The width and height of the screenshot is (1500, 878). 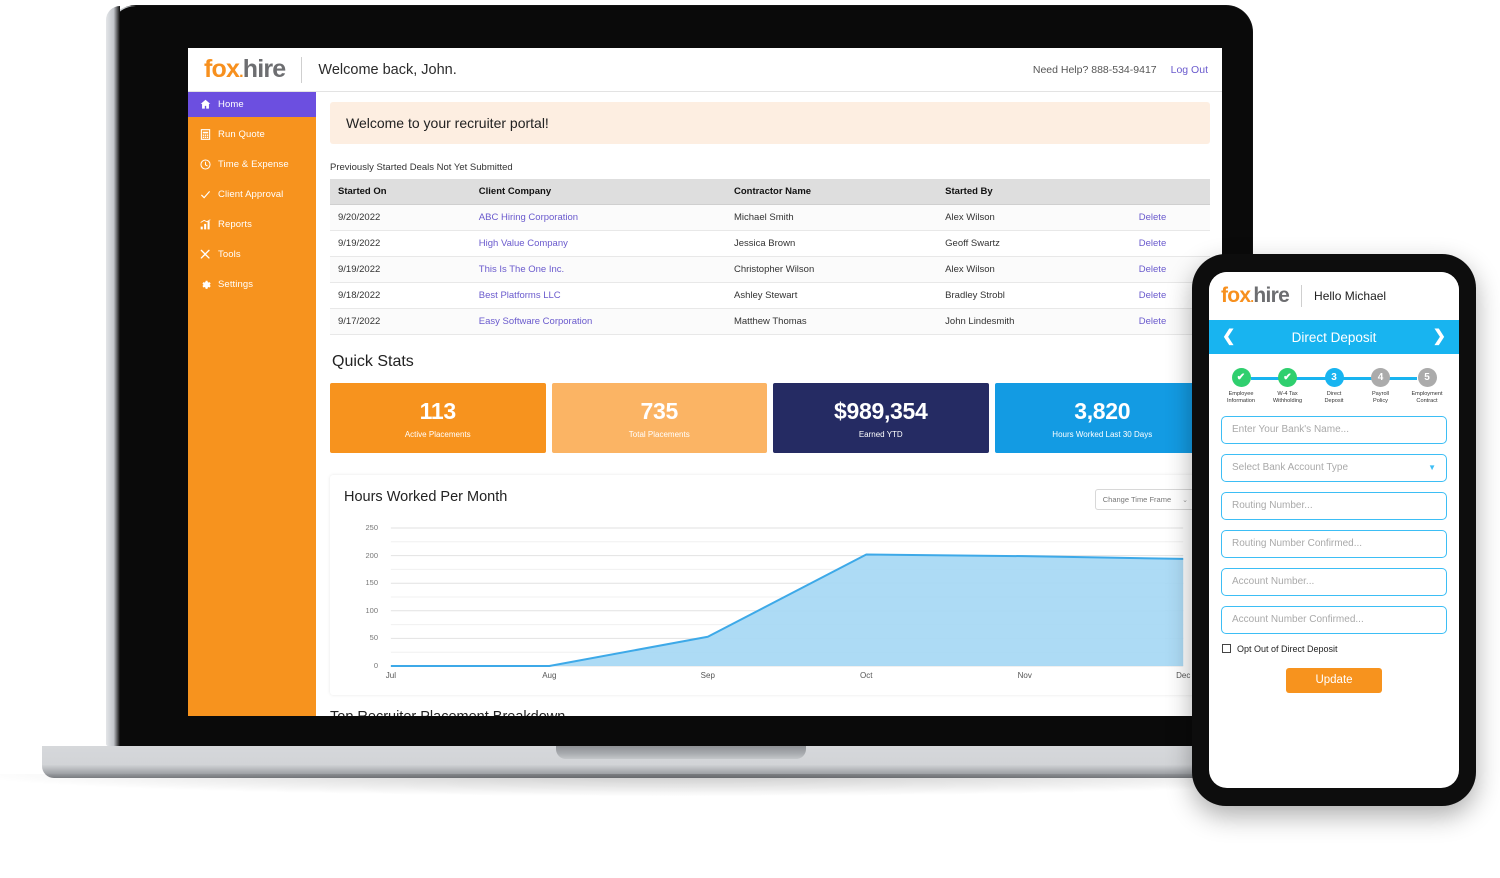 What do you see at coordinates (1034, 269) in the screenshot?
I see `cell-started-by: Alex Wilson` at bounding box center [1034, 269].